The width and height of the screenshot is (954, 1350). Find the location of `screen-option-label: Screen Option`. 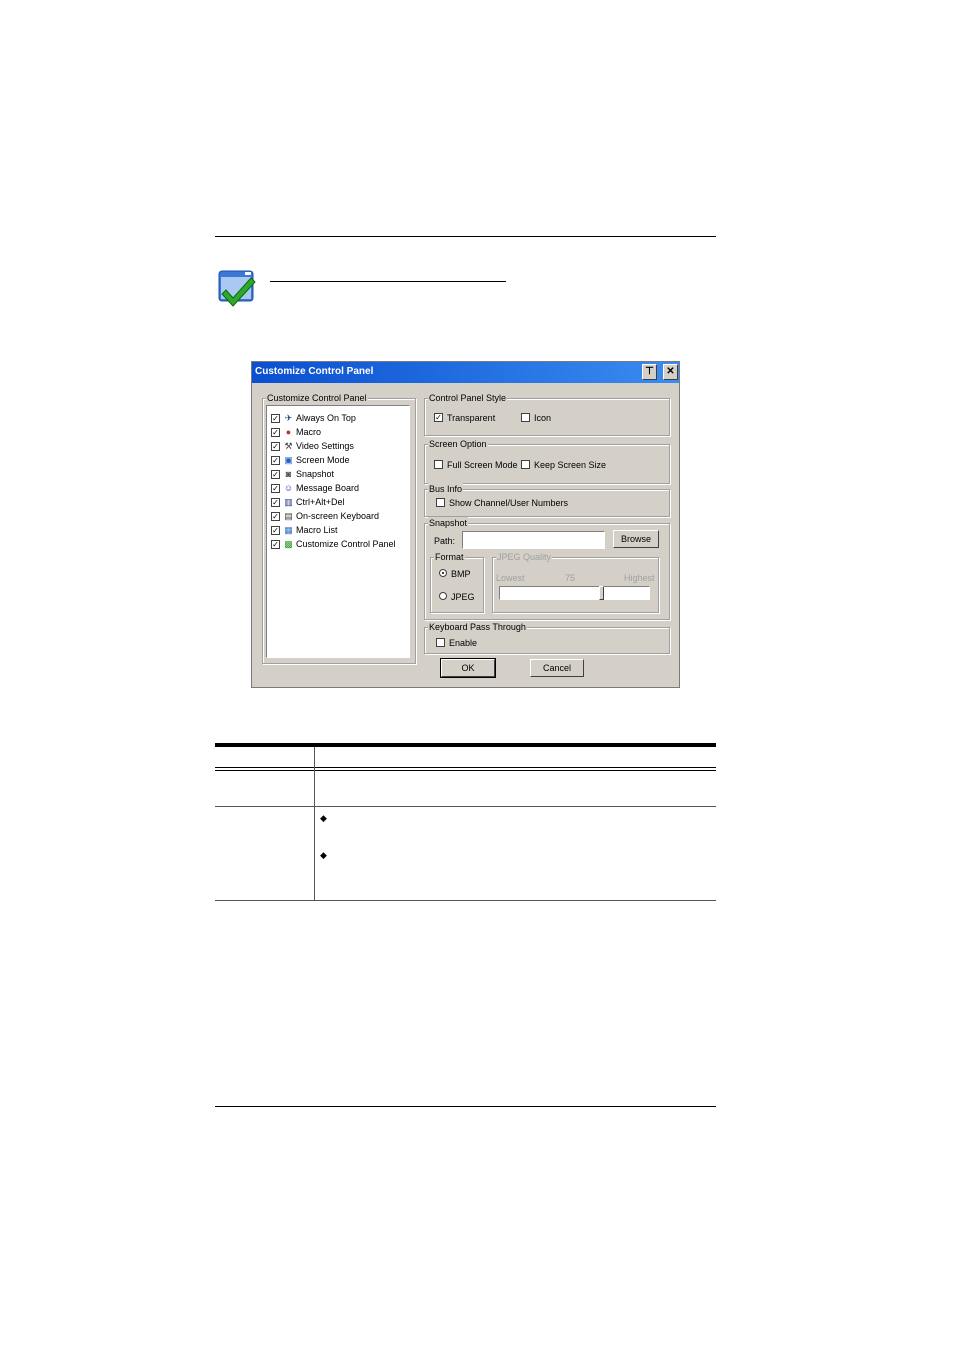

screen-option-label: Screen Option is located at coordinates (458, 444).